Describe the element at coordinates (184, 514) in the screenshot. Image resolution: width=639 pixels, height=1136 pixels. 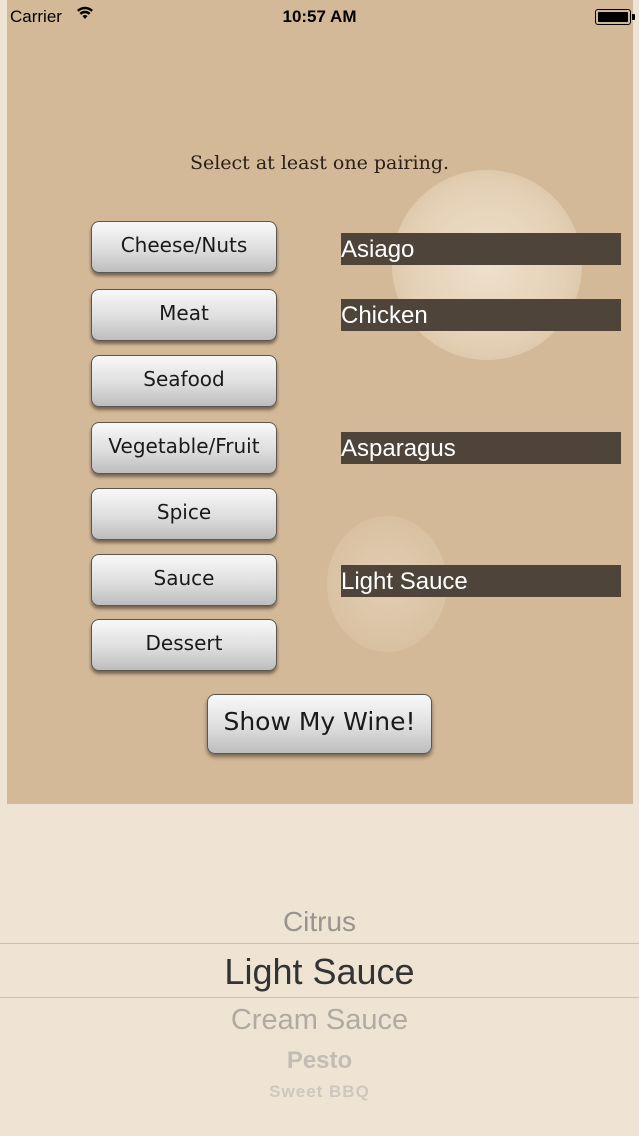
I see `spice-button: Spice` at that location.